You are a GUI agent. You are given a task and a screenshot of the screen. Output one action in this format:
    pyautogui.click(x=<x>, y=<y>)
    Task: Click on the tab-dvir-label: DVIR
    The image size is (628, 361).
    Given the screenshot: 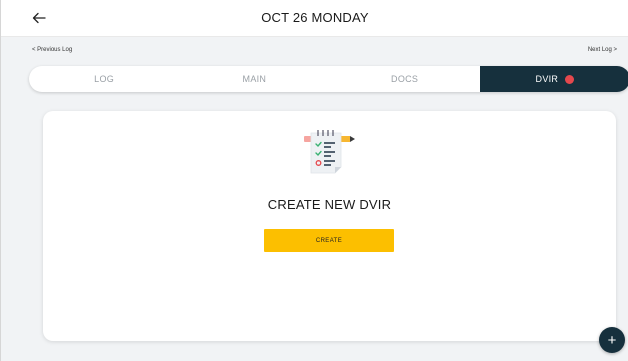 What is the action you would take?
    pyautogui.click(x=547, y=79)
    